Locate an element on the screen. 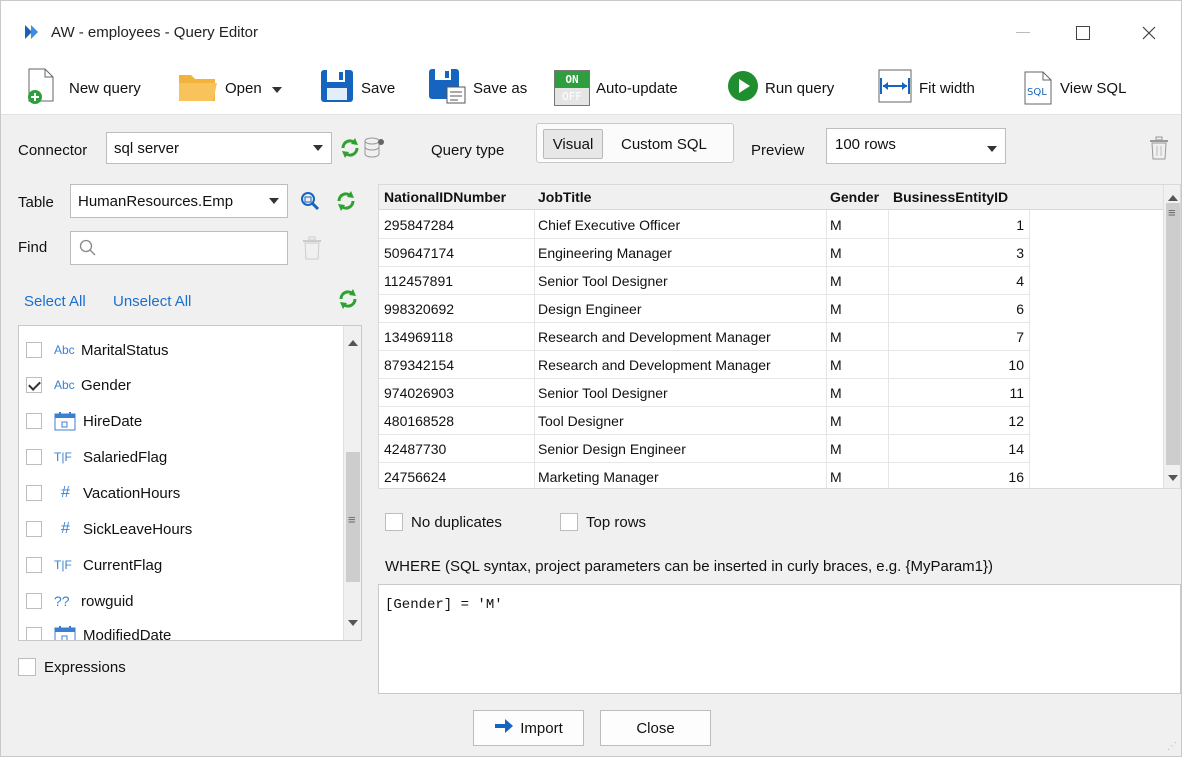  inspect-table-icon is located at coordinates (310, 203).